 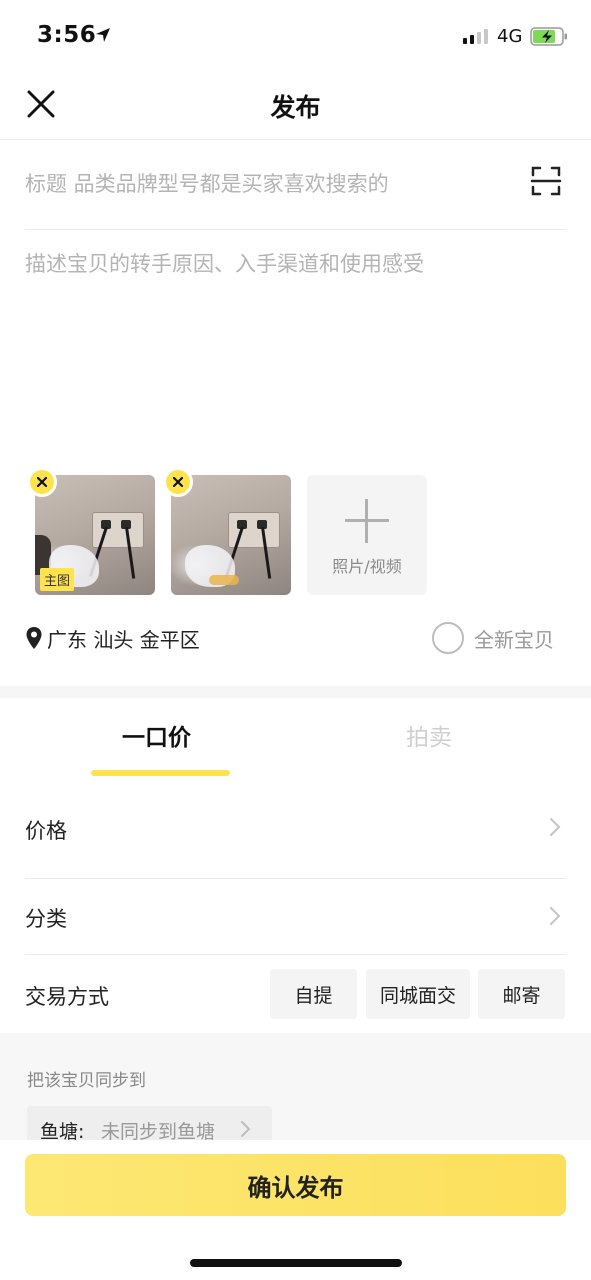 I want to click on category-label: 分类, so click(x=46, y=919).